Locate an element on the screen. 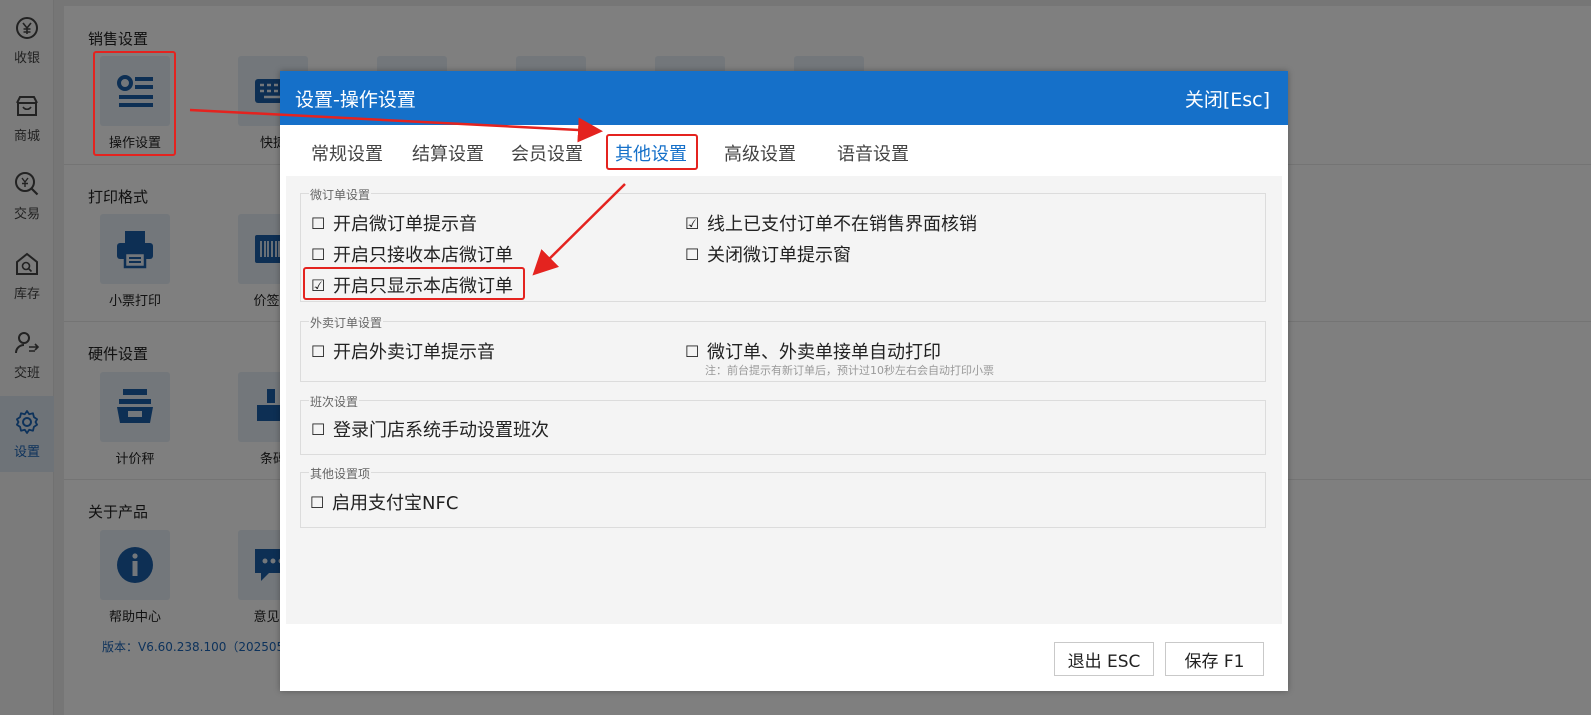 Image resolution: width=1591 pixels, height=715 pixels. dialog-title: 设置-操作设置 is located at coordinates (355, 99).